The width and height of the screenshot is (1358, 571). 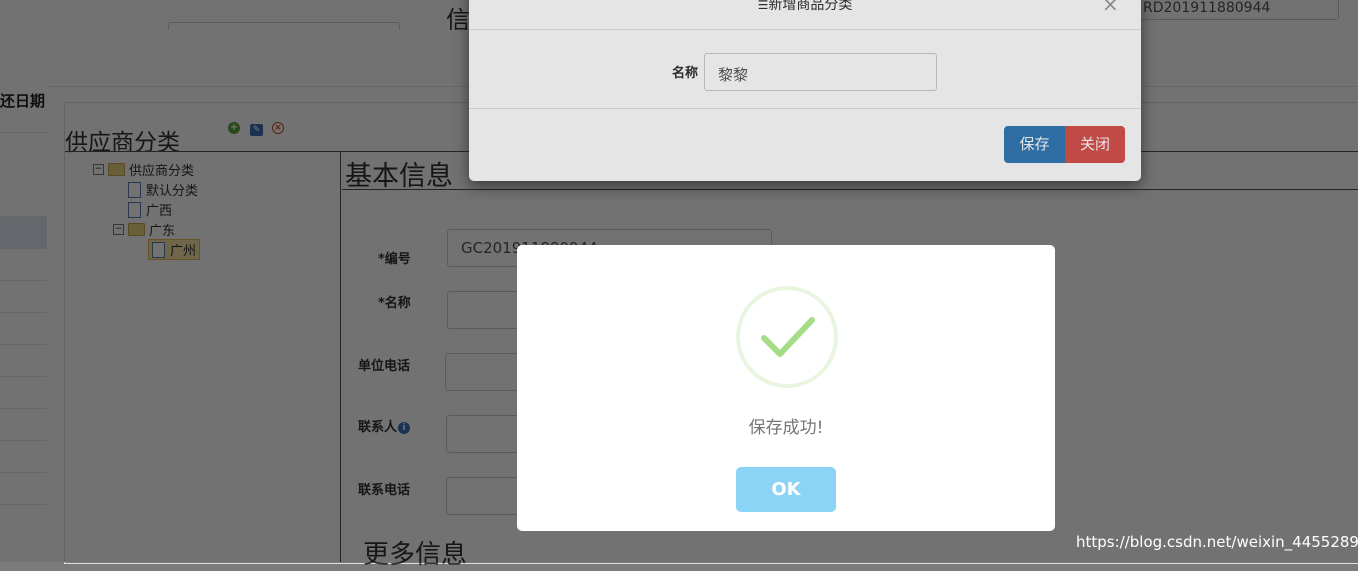 I want to click on ok-button: OK, so click(x=786, y=489).